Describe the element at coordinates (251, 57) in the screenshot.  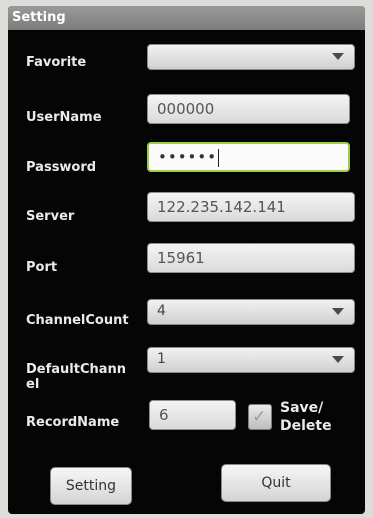
I see `favorite-dropdown` at that location.